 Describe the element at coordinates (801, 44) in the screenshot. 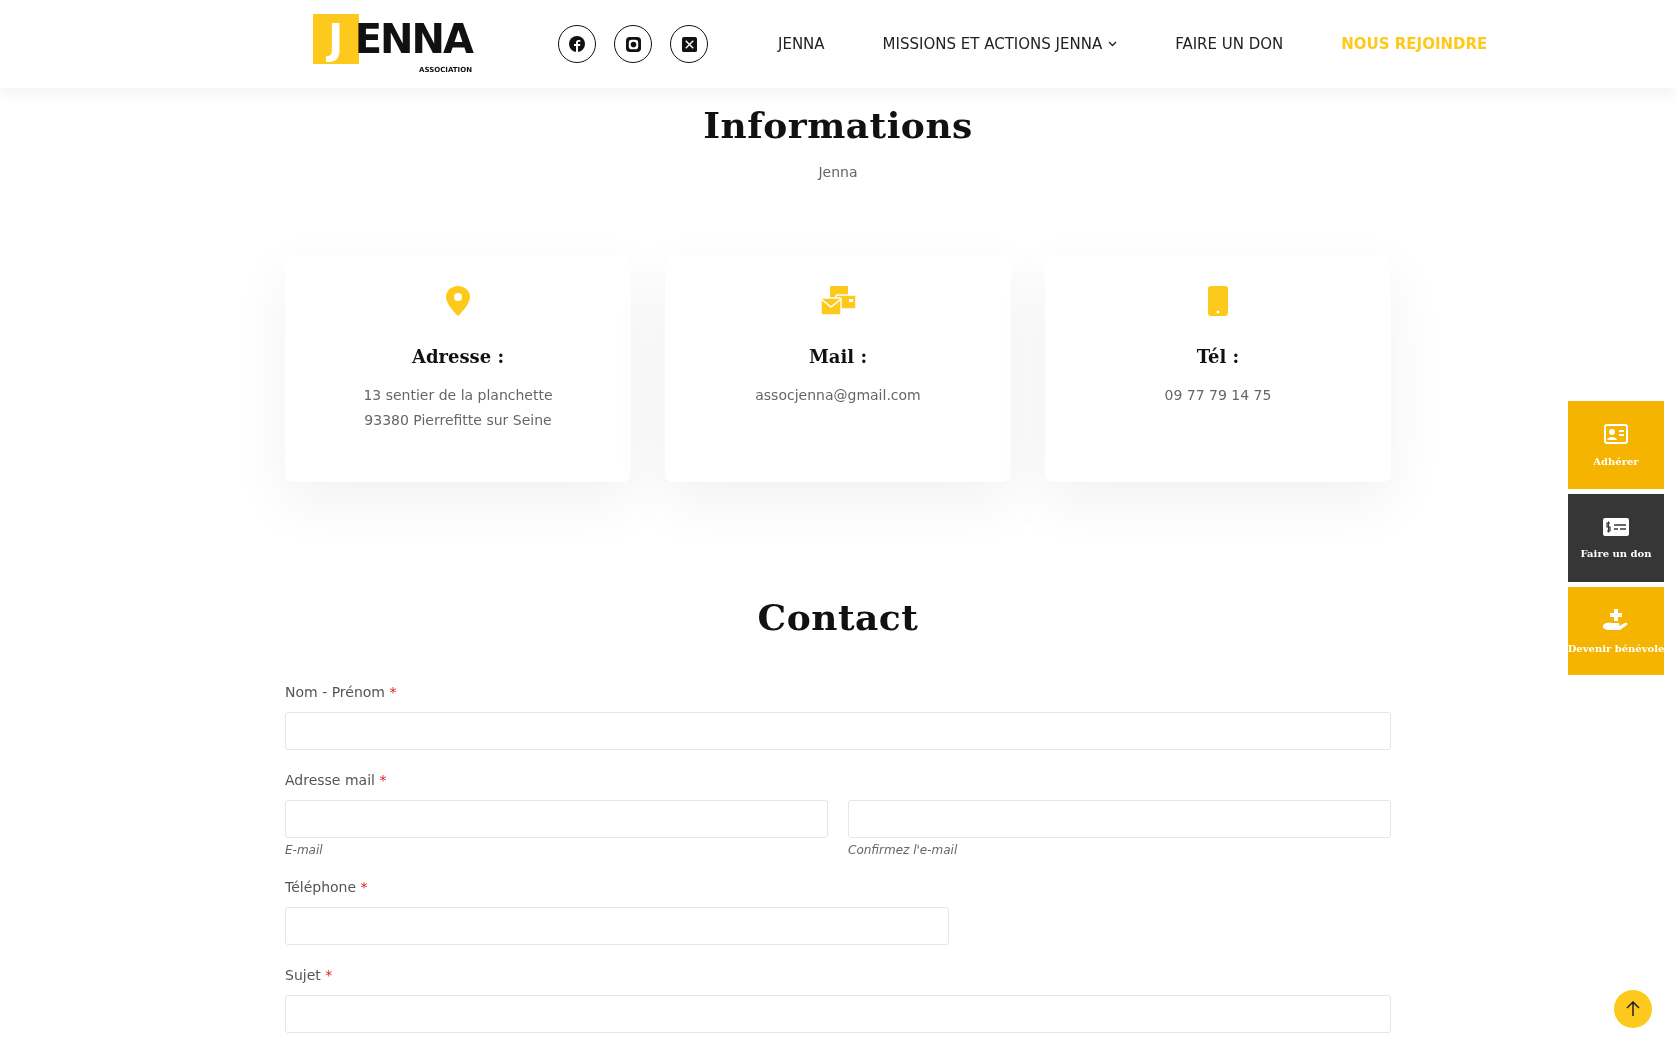

I see `nav-link: JENNA` at that location.